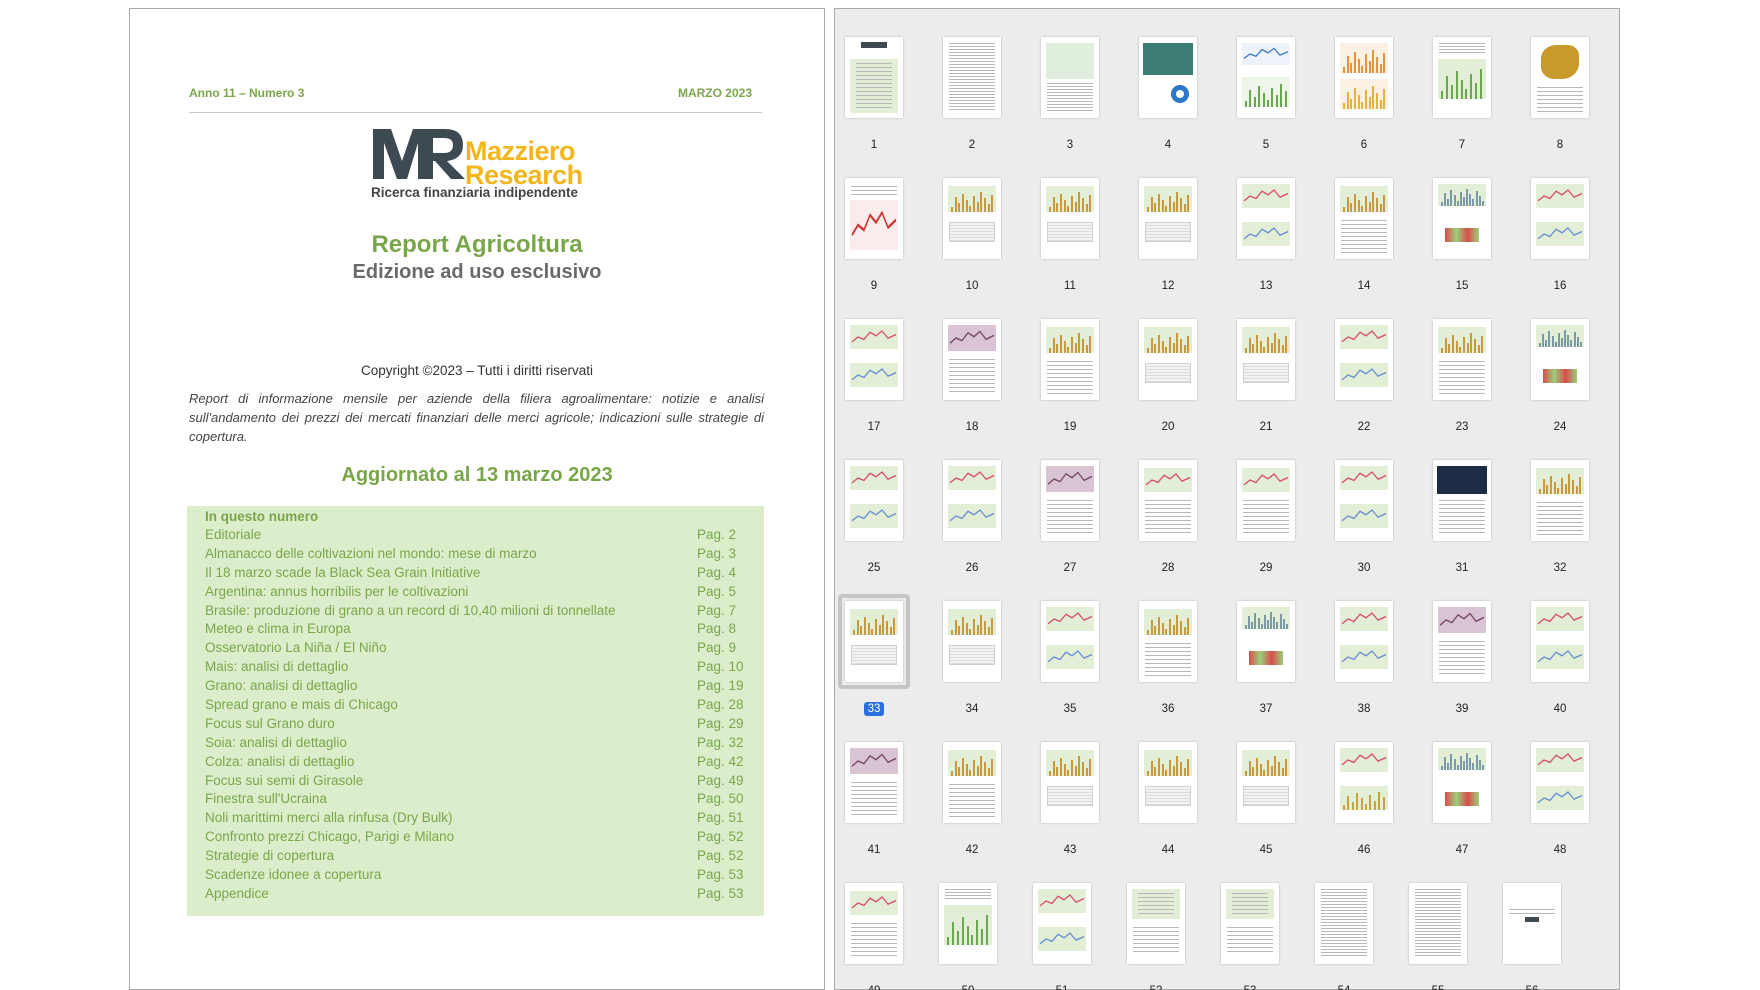  What do you see at coordinates (1560, 225) in the screenshot?
I see `page-thumbnail: 16` at bounding box center [1560, 225].